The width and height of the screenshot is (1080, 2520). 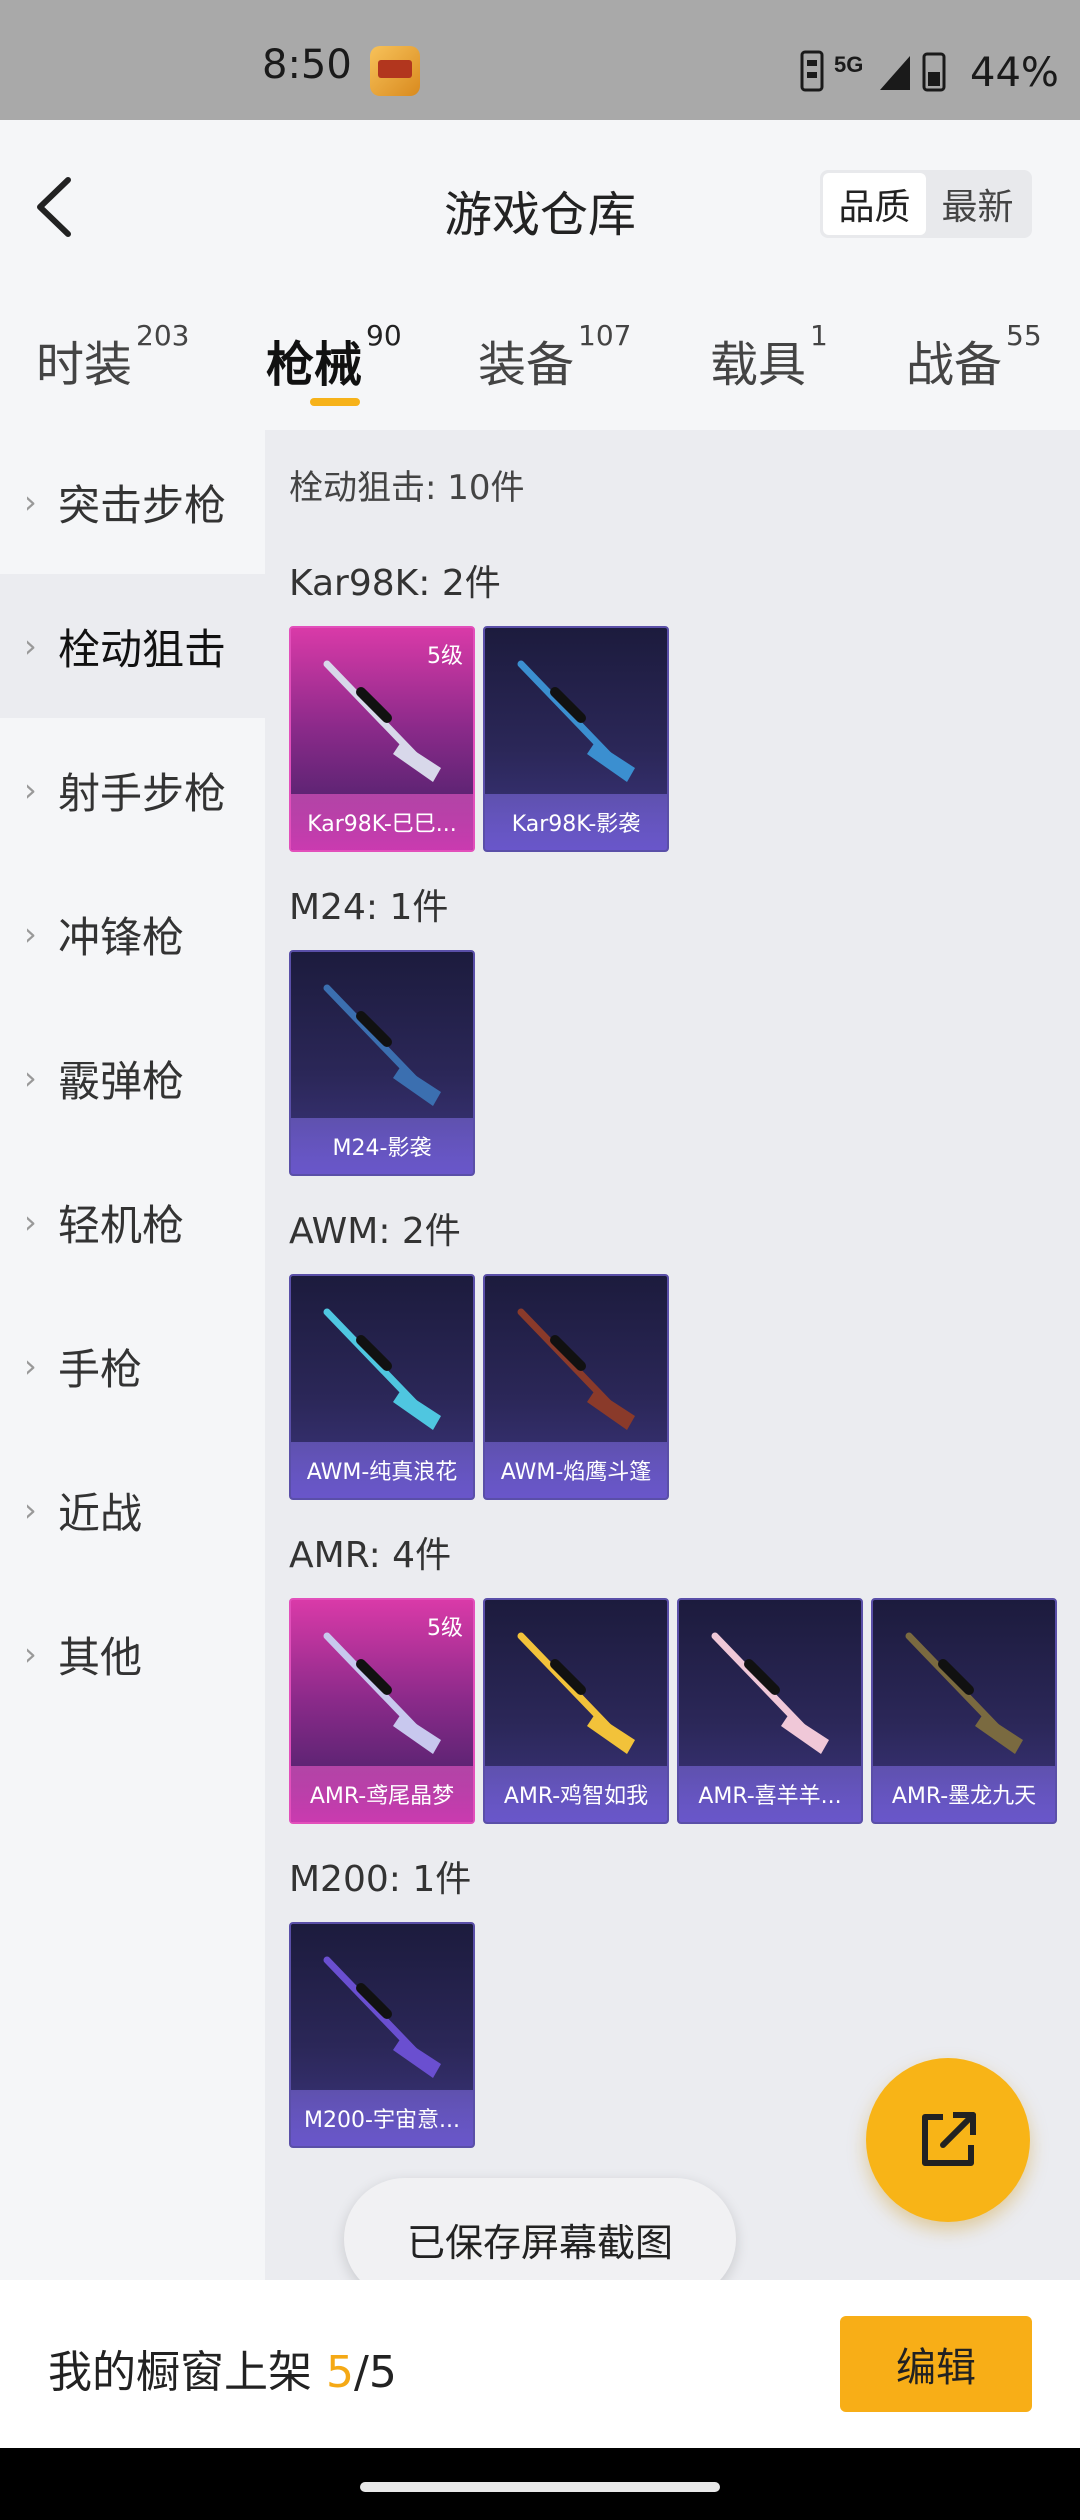 What do you see at coordinates (375, 2372) in the screenshot?
I see `shelf-total: /5` at bounding box center [375, 2372].